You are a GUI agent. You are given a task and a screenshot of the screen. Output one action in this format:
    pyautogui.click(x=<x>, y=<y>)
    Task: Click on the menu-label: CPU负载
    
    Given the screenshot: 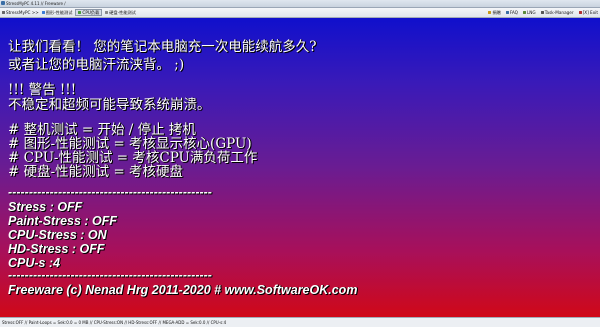 What is the action you would take?
    pyautogui.click(x=91, y=12)
    